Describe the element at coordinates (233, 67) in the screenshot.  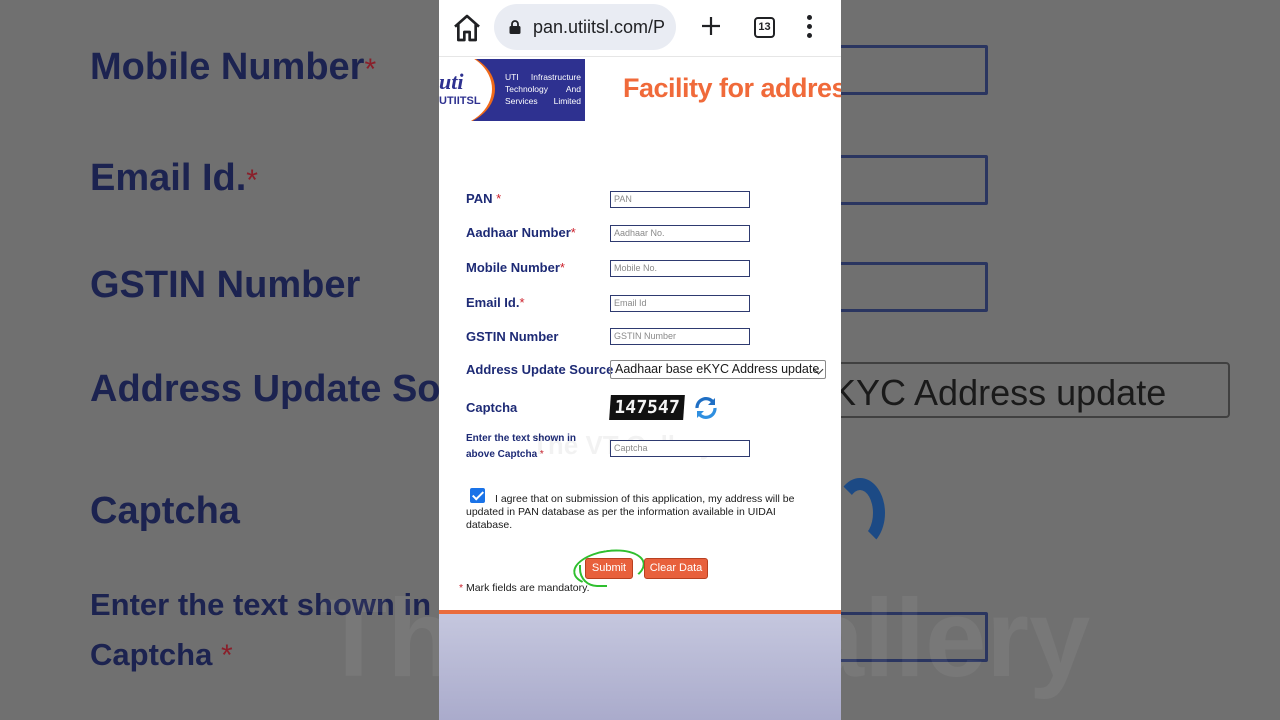
I see `bg-mobile-label: Mobile Number*` at that location.